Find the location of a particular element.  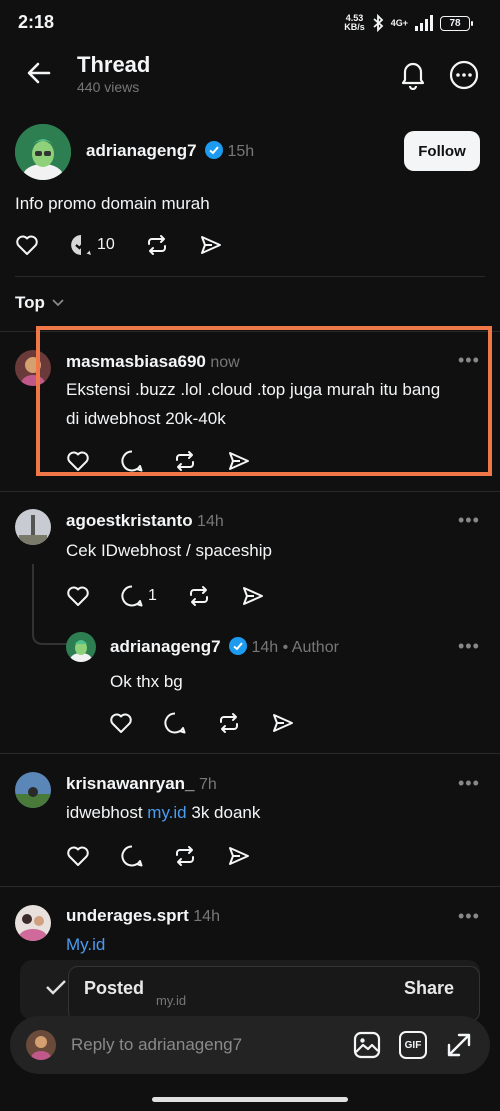

reply-text: Ok thx bg is located at coordinates (146, 681).